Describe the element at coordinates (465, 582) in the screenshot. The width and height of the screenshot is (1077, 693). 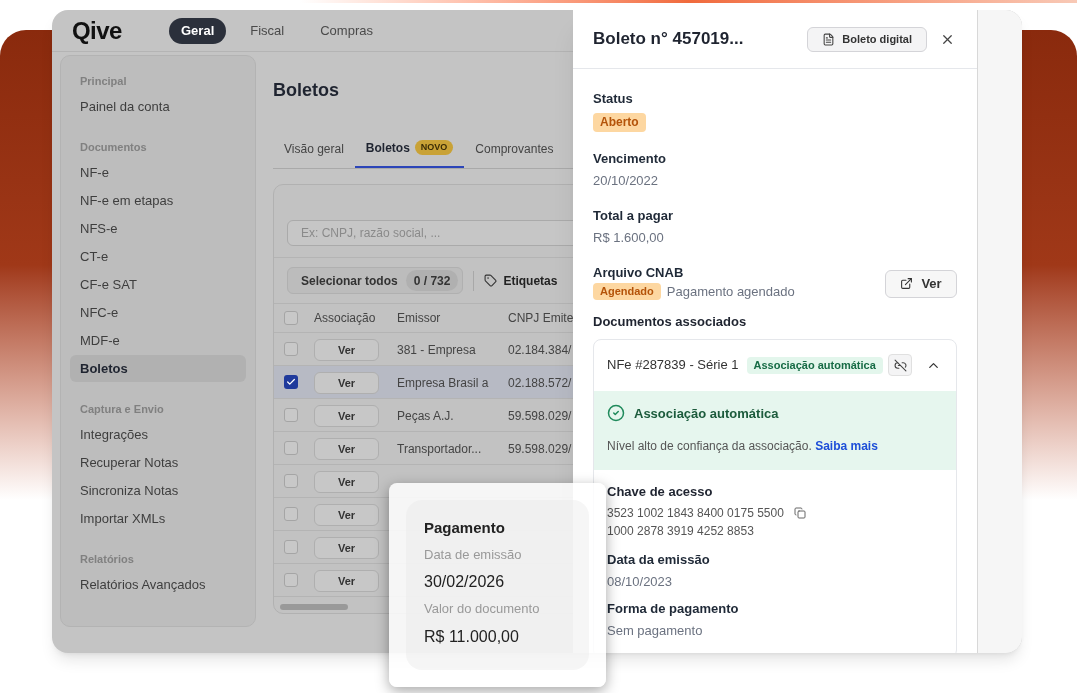
I see `payment-field-value: 30/02/2026` at that location.